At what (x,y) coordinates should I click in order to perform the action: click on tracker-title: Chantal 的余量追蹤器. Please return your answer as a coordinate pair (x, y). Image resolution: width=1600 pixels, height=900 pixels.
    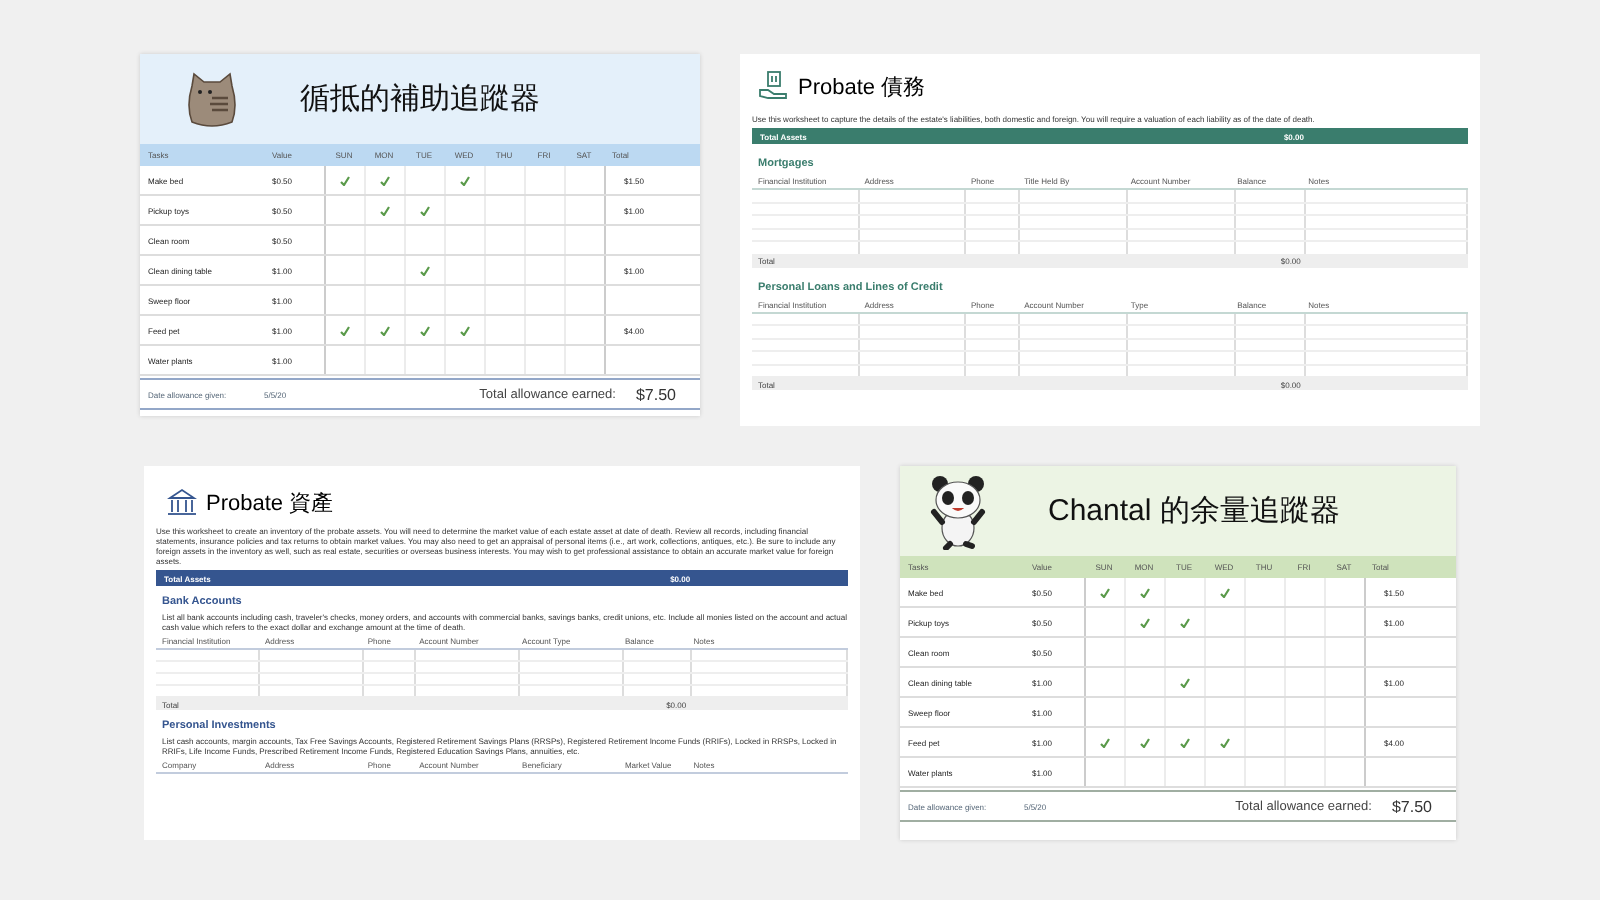
    Looking at the image, I should click on (1194, 511).